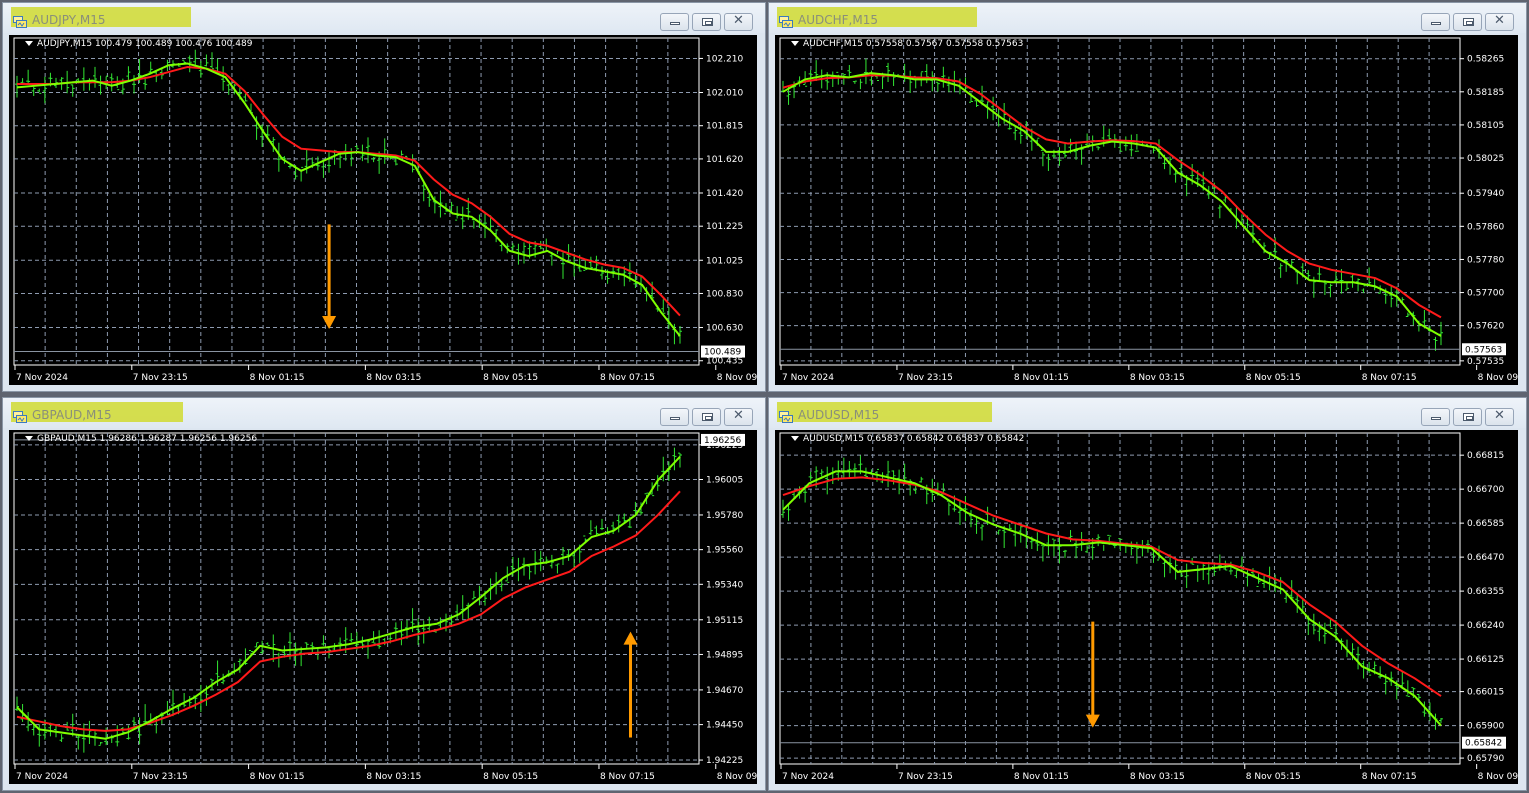 The height and width of the screenshot is (793, 1529). I want to click on close-icon: ✕, so click(1499, 20).